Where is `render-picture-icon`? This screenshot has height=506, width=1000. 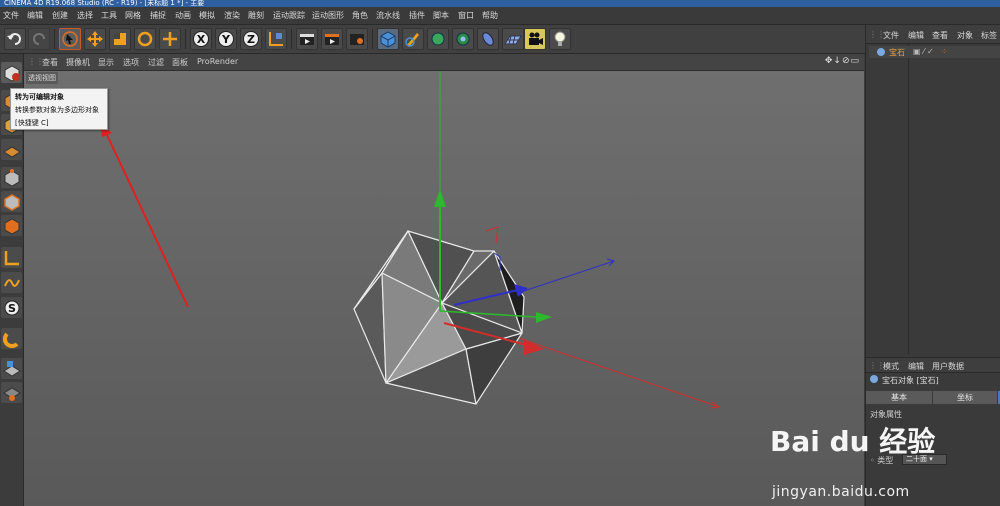 render-picture-icon is located at coordinates (332, 39).